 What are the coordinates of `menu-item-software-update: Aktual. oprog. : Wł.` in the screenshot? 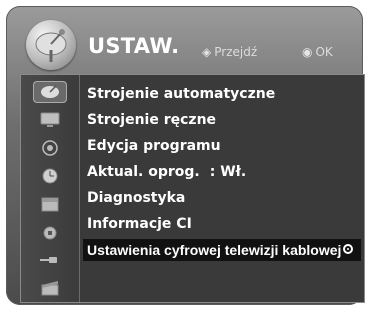 It's located at (164, 172).